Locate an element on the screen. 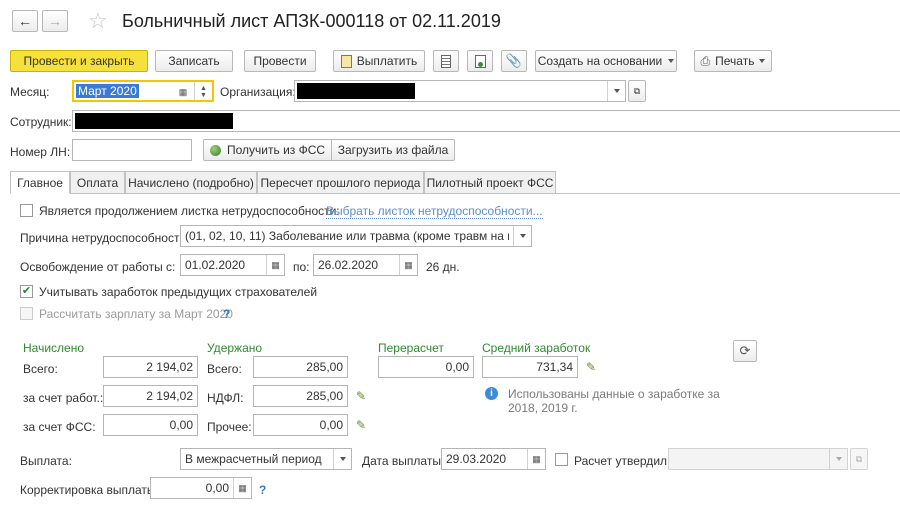 Image resolution: width=900 pixels, height=519 pixels. payment-date-label: Дата выплаты: is located at coordinates (403, 461).